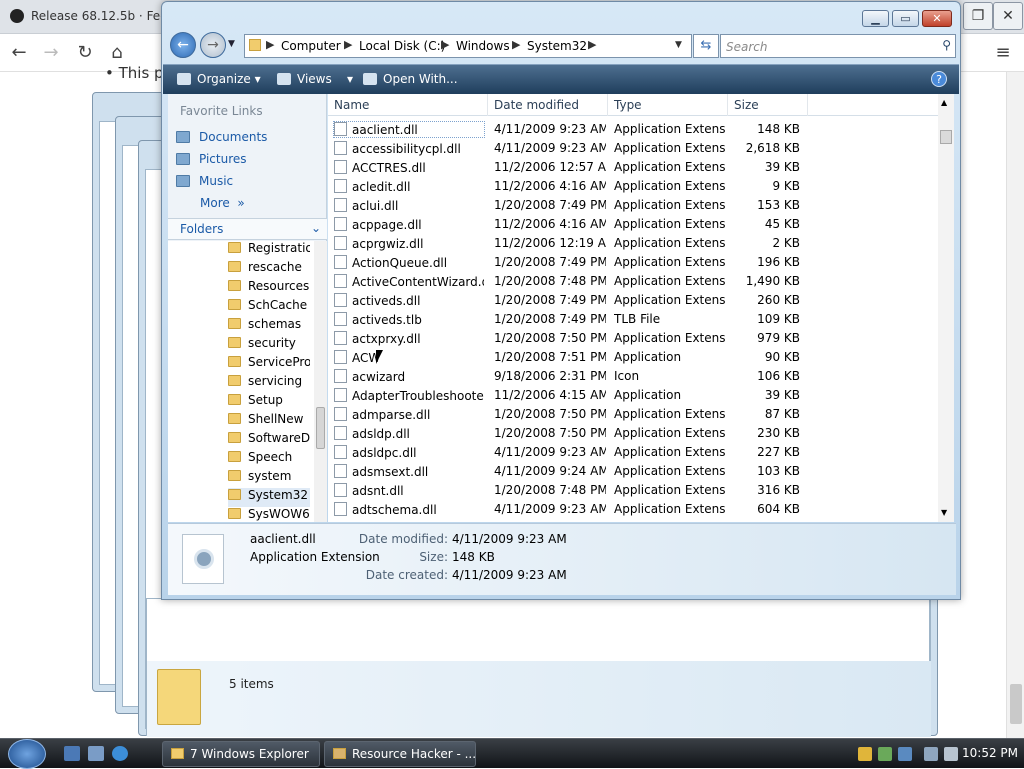  What do you see at coordinates (409, 167) in the screenshot?
I see `file-name-cell: ACCTRES.dll` at bounding box center [409, 167].